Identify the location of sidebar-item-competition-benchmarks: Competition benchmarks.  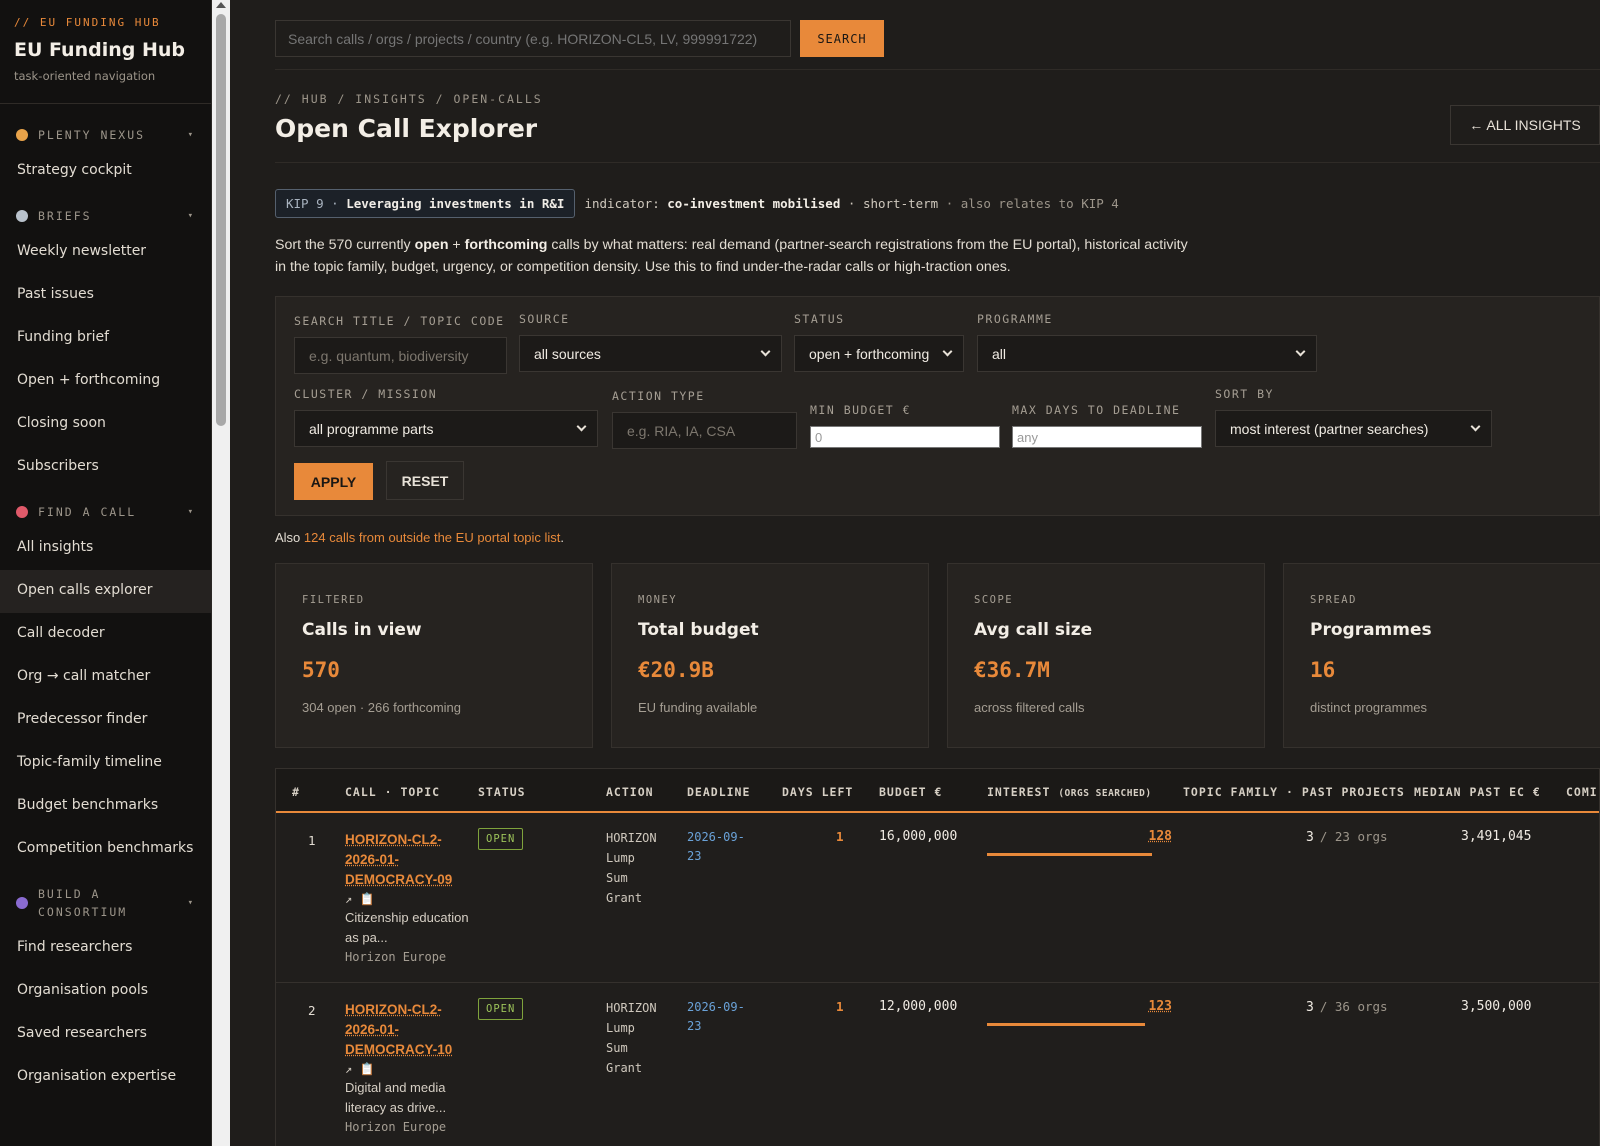
(105, 849).